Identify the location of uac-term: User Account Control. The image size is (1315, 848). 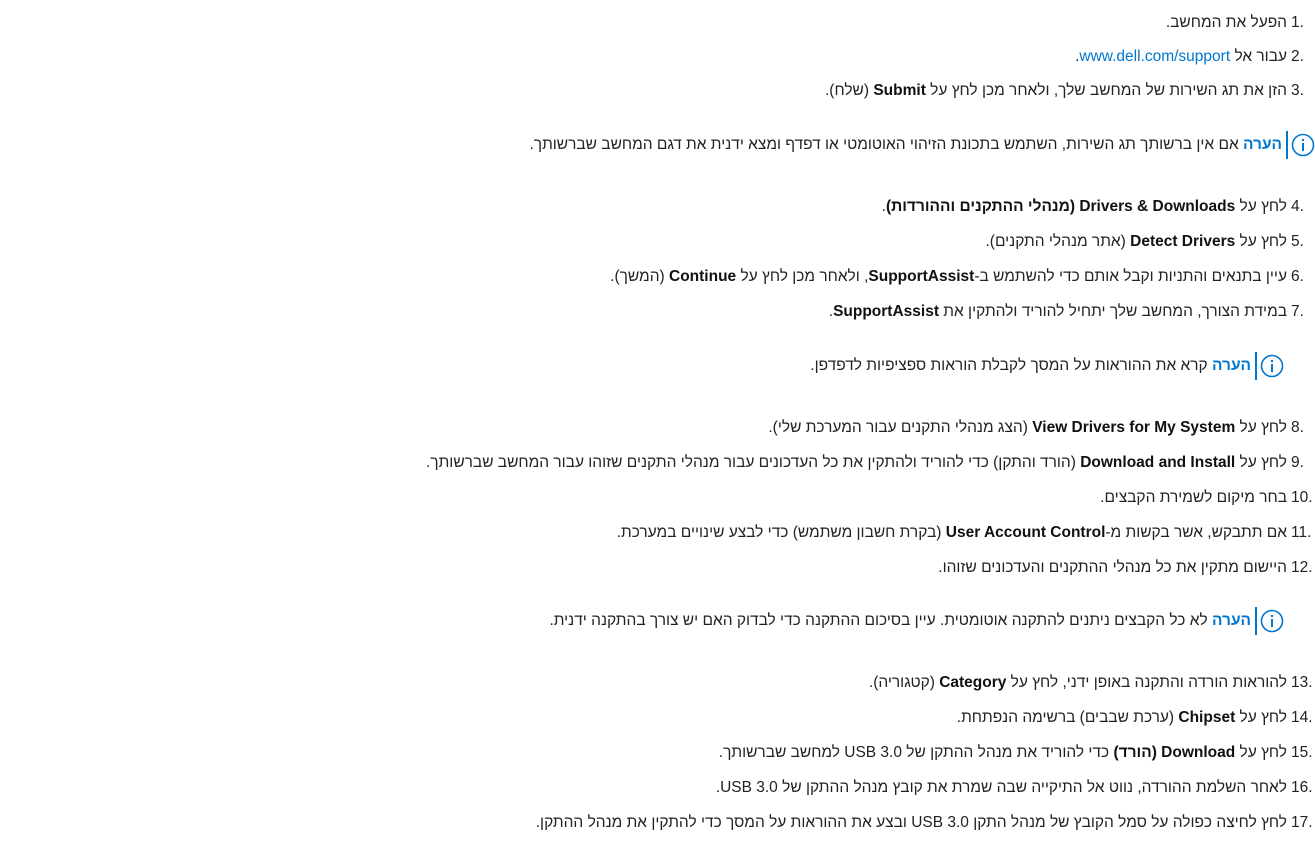
(1025, 532).